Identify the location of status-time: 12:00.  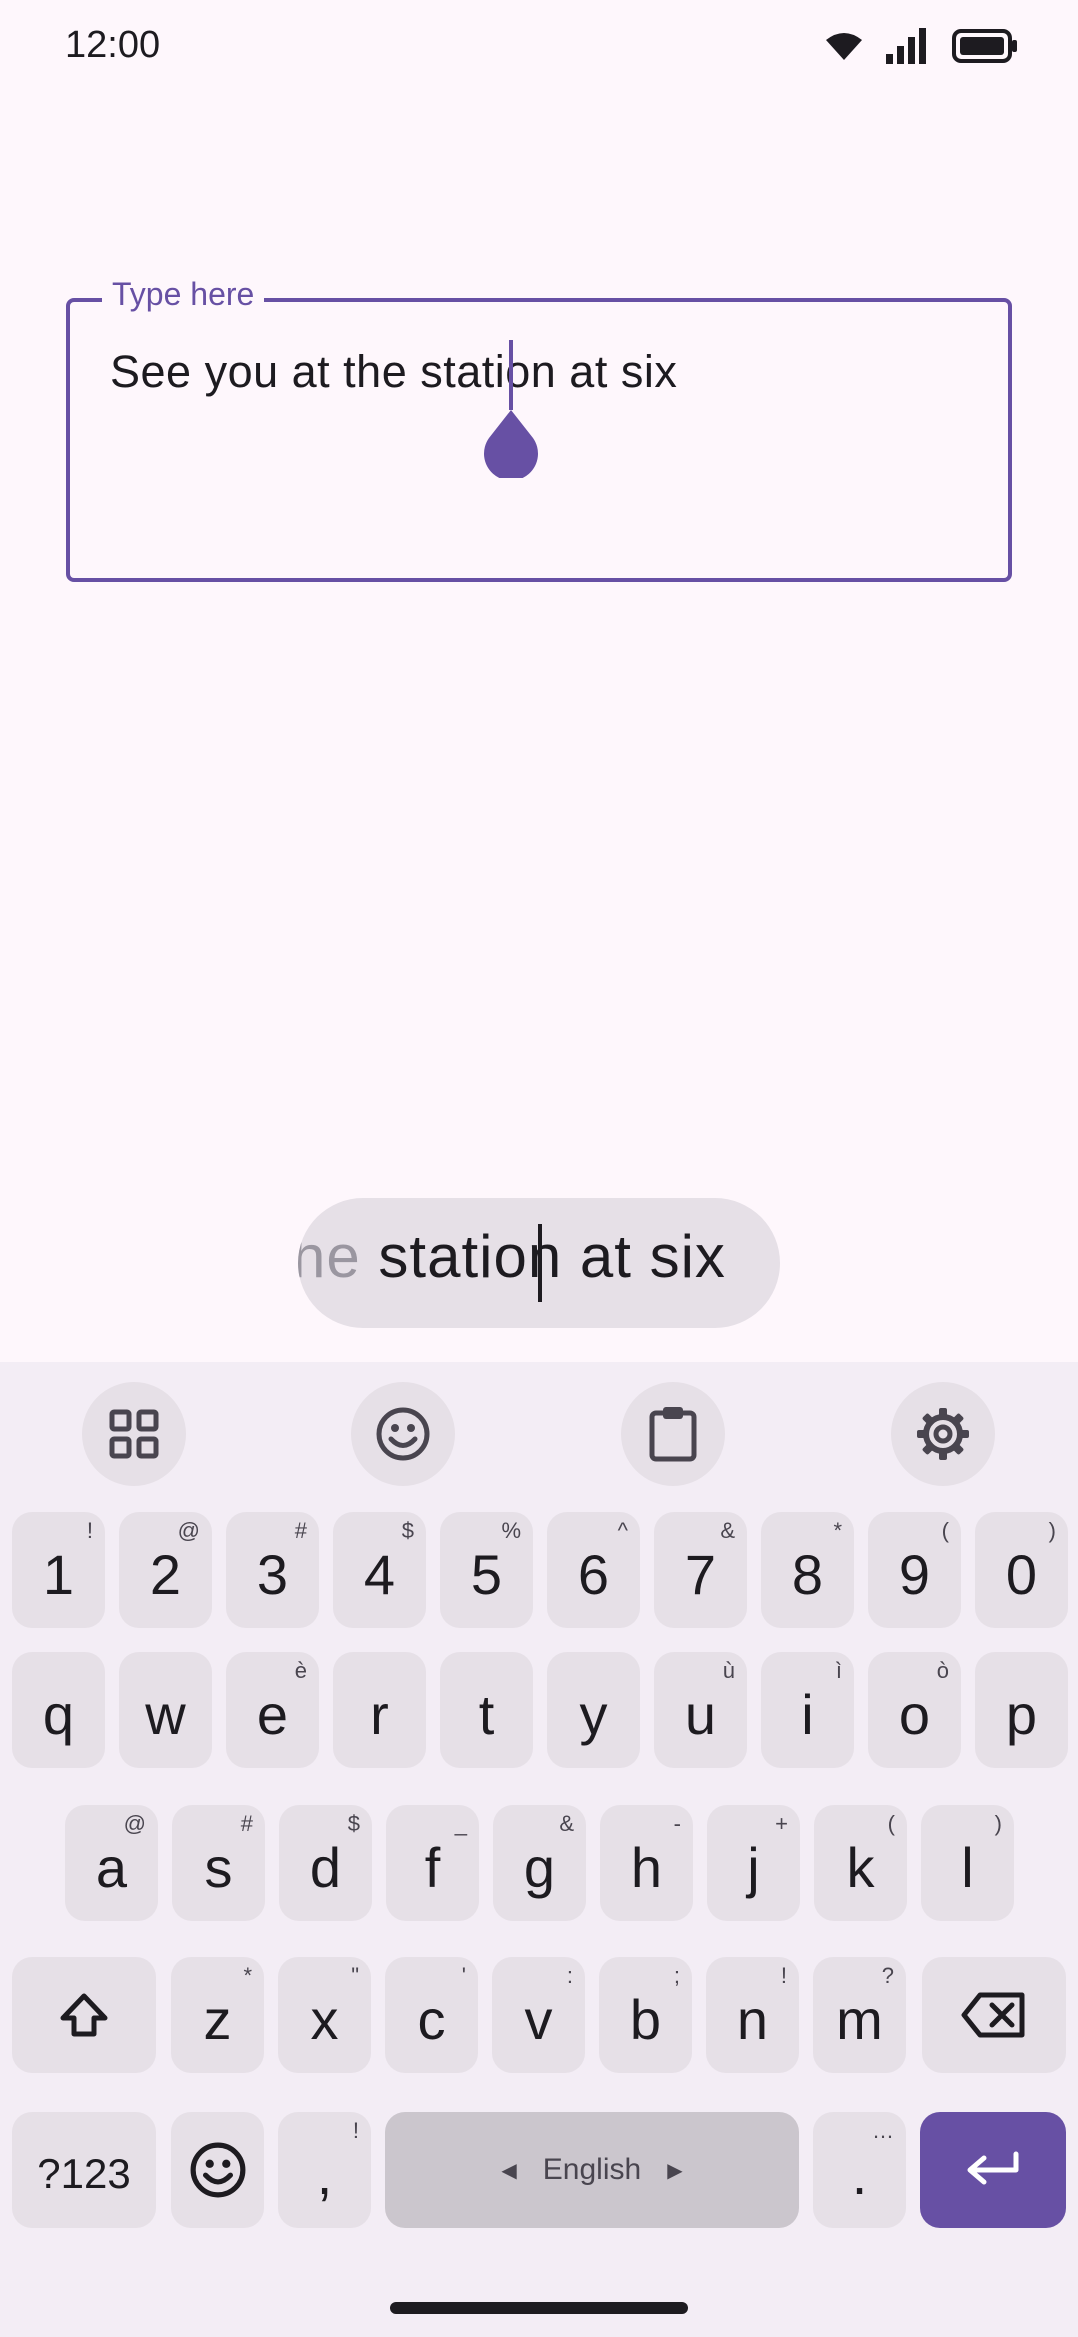
(113, 45).